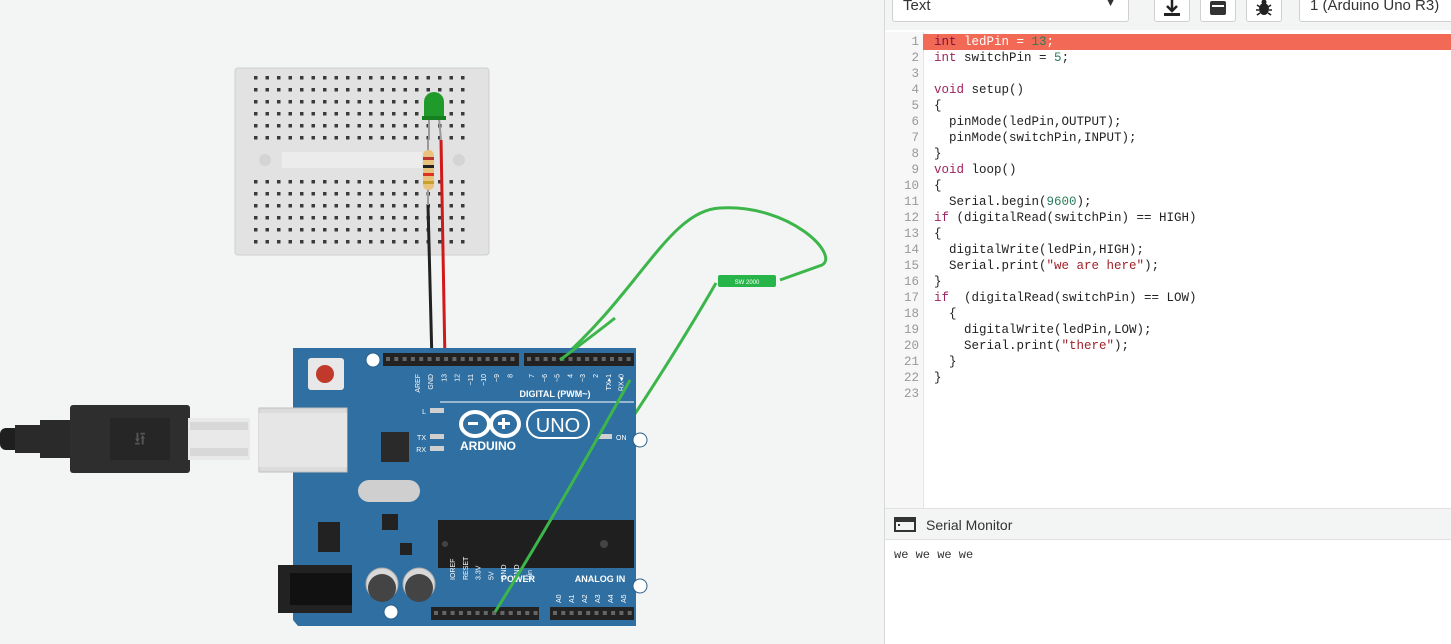 The height and width of the screenshot is (644, 1451). What do you see at coordinates (1065, 218) in the screenshot?
I see `code-text: if (digitalRead(switchPin) == HIGH)` at bounding box center [1065, 218].